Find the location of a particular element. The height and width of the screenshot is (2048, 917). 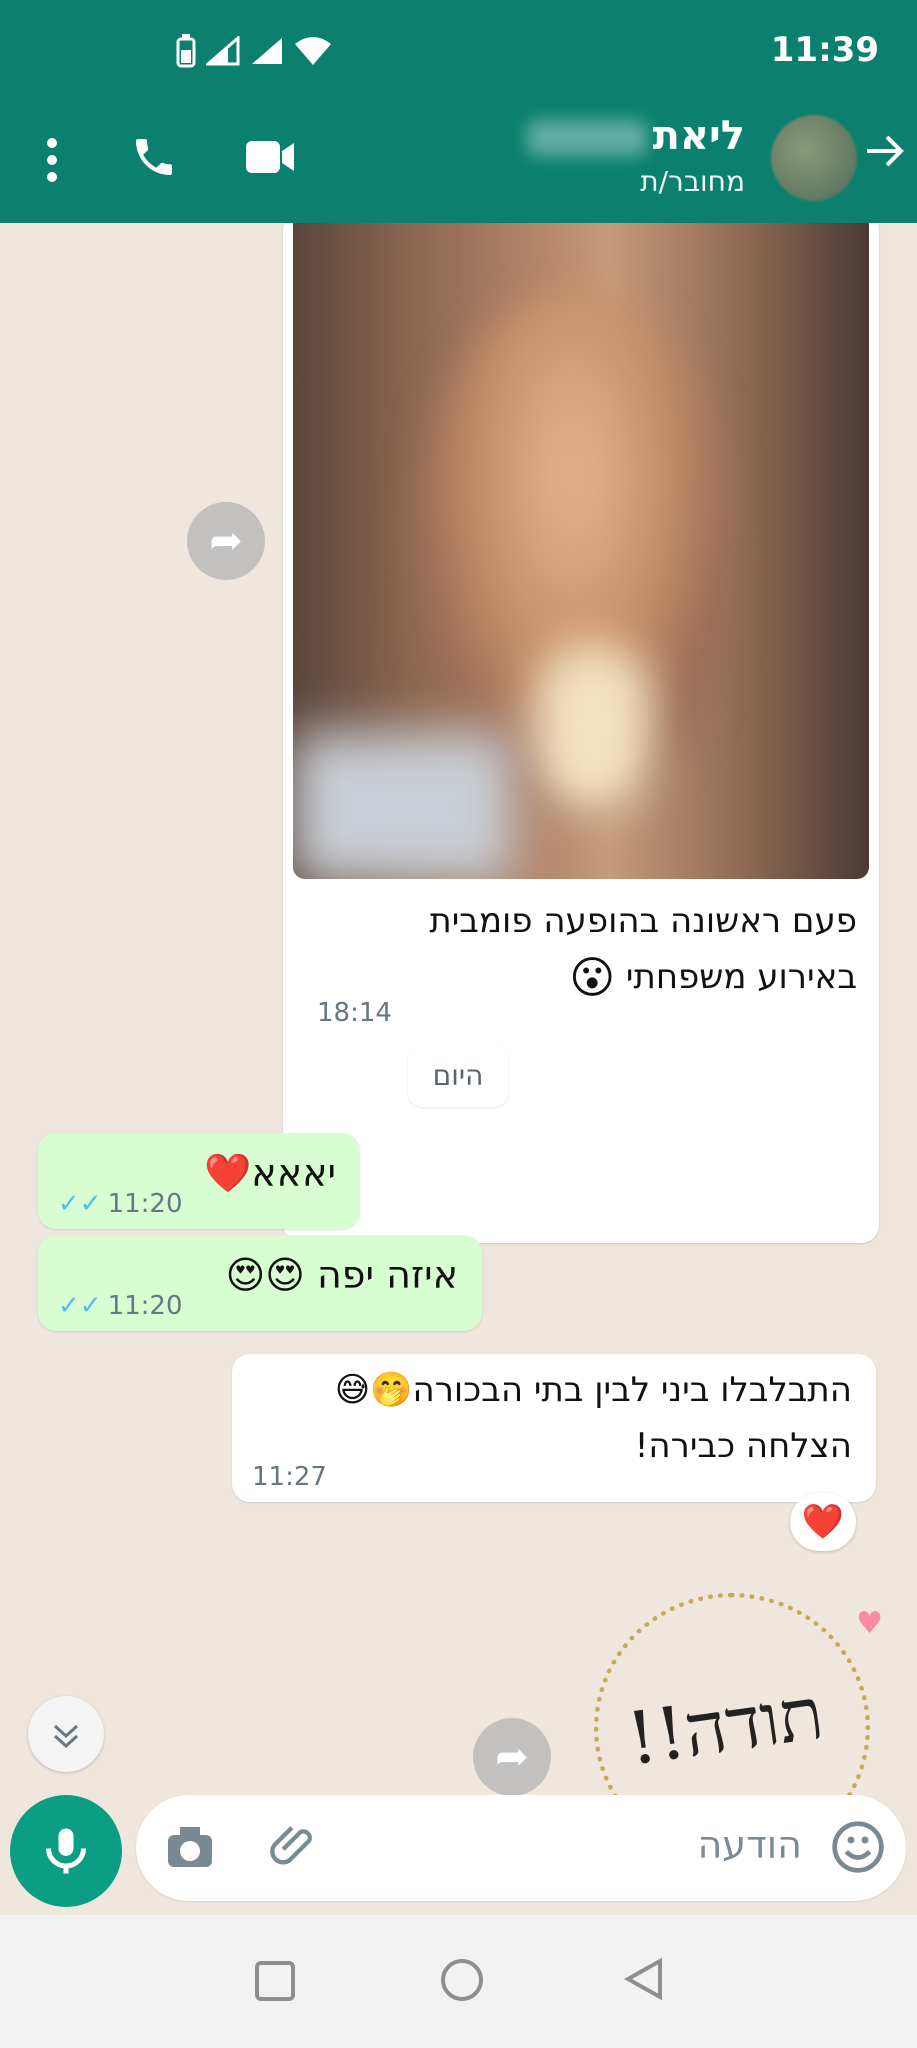

status-icons is located at coordinates (254, 51).